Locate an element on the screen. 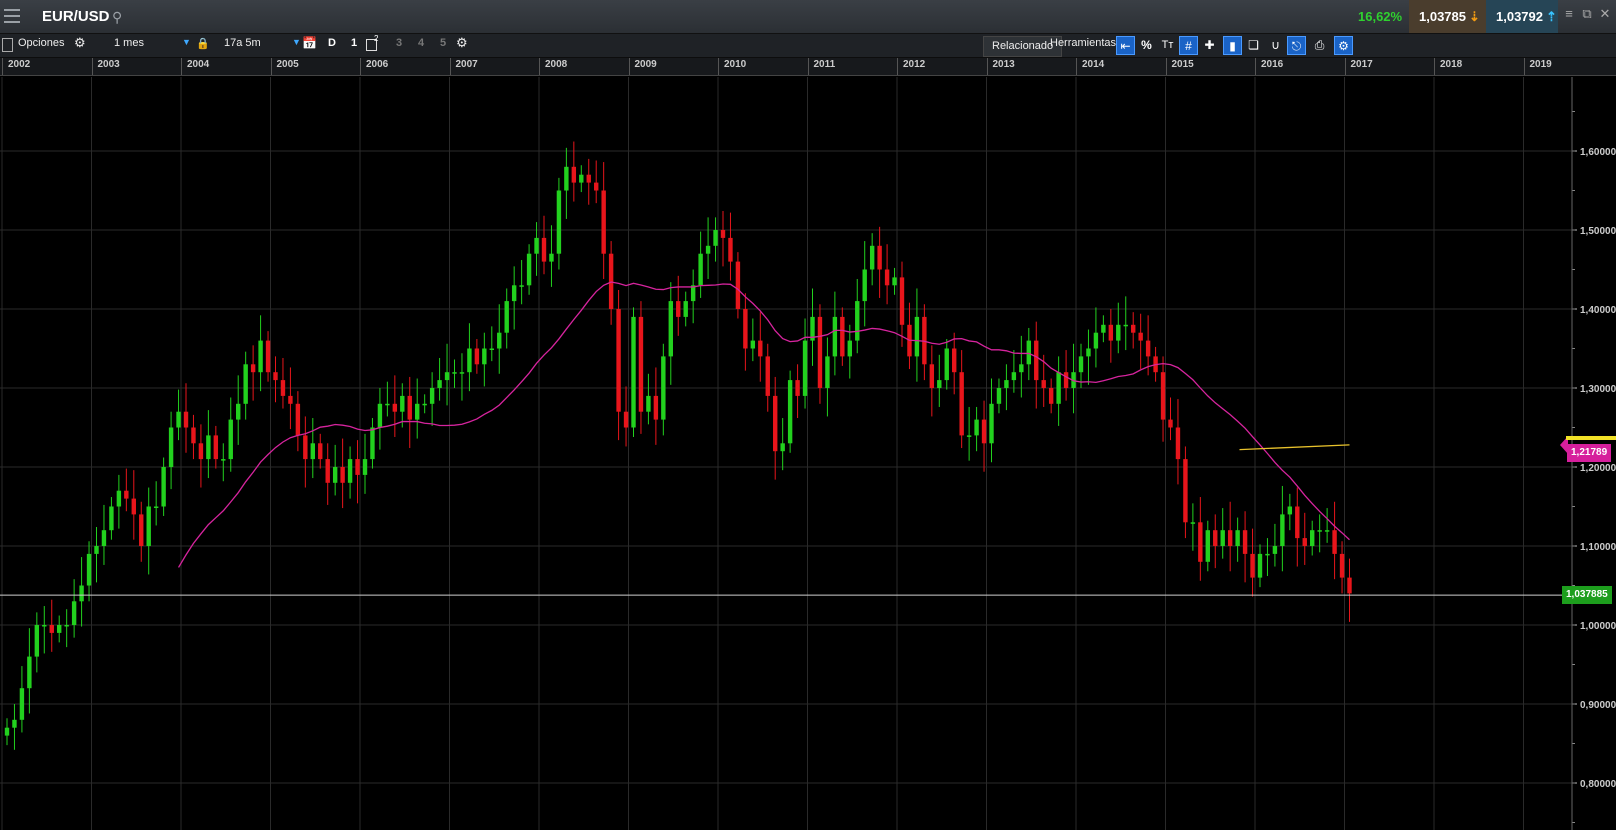  y-tick-label: 1,60000 is located at coordinates (1598, 152).